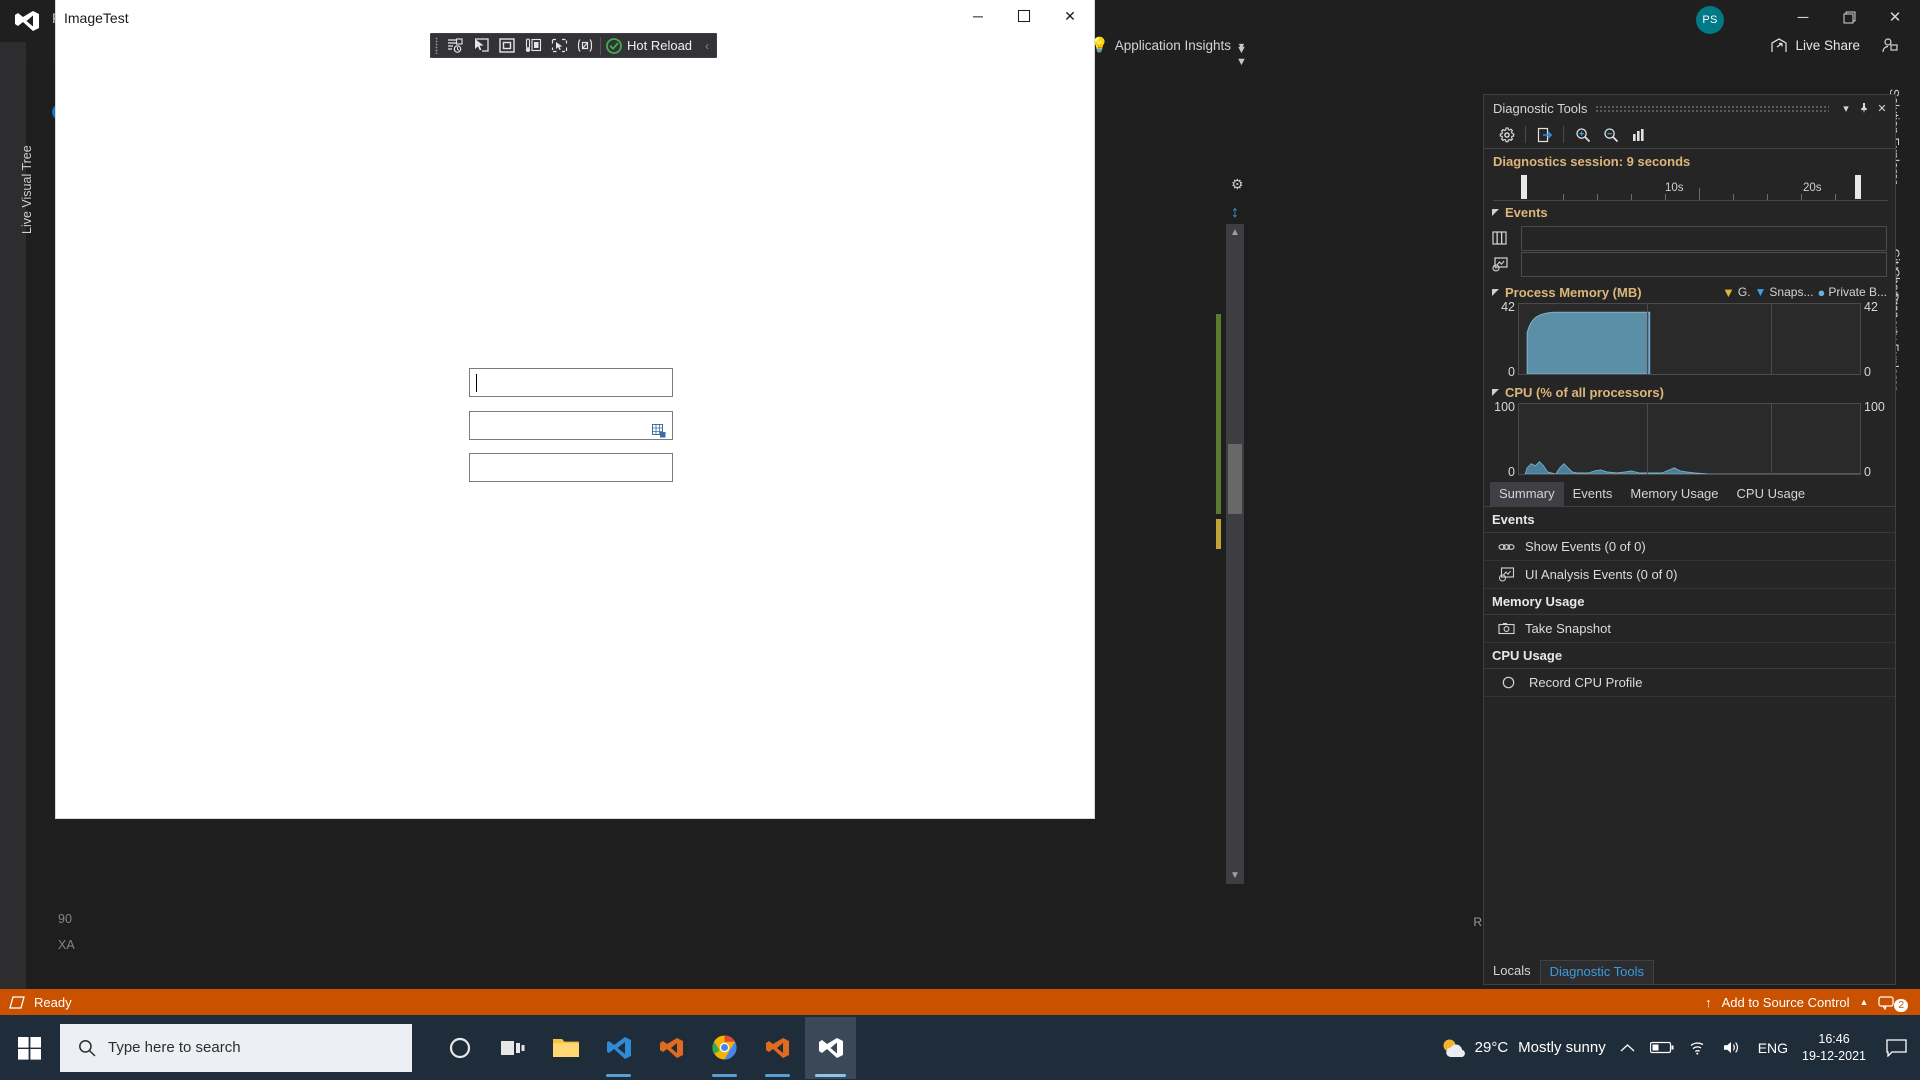 Image resolution: width=1920 pixels, height=1080 pixels. I want to click on notifications-button: 2, so click(1893, 1002).